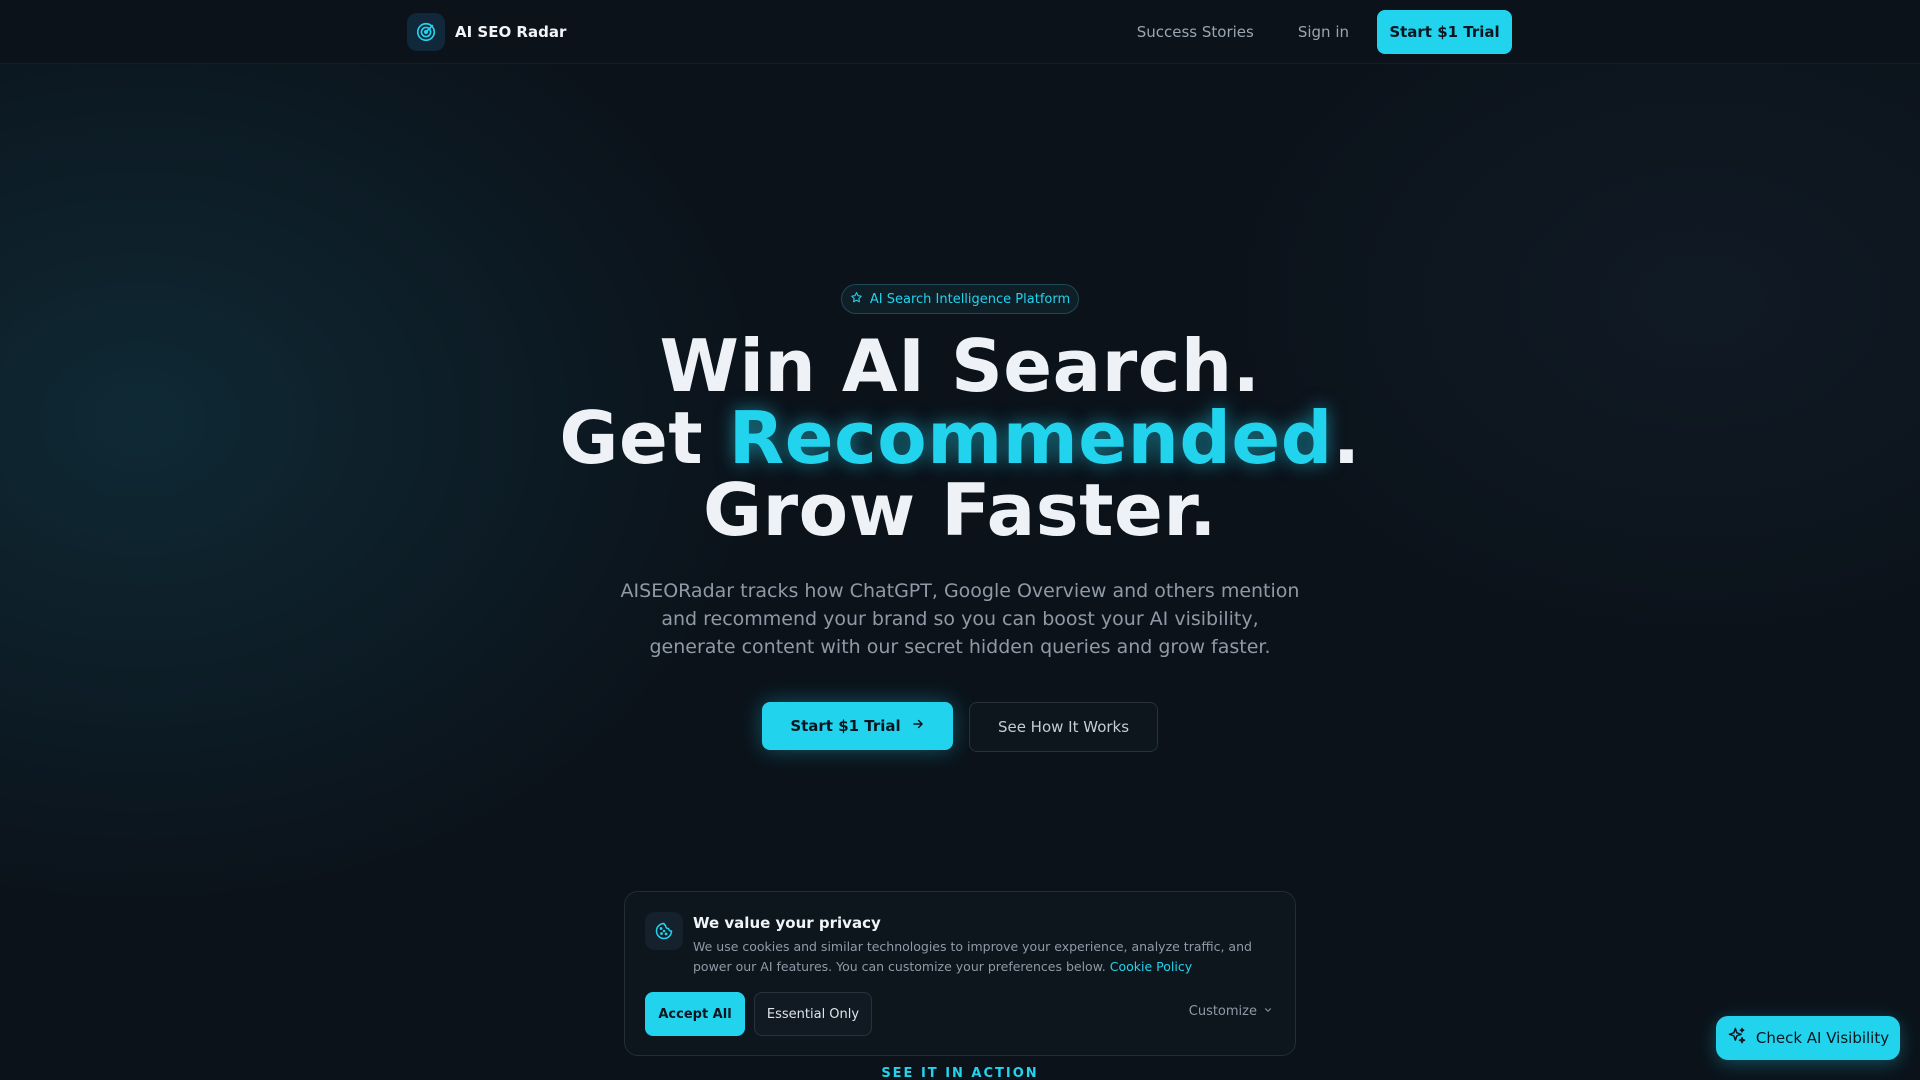 This screenshot has width=1920, height=1080. I want to click on headline-line-3: Grow Faster., so click(960, 510).